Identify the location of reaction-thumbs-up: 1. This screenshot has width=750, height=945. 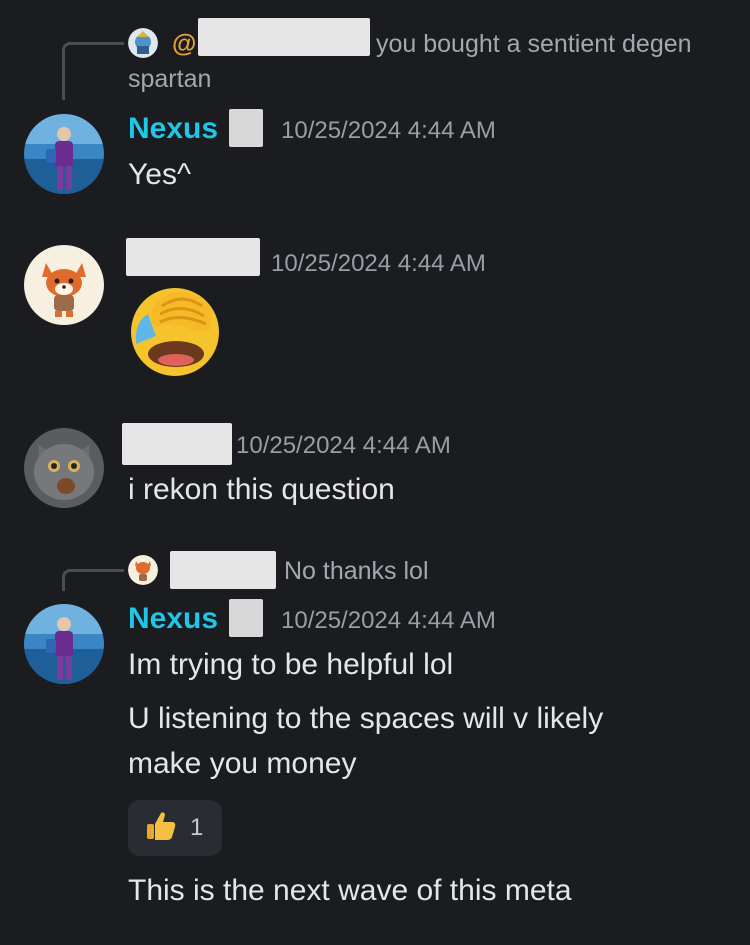
(175, 828).